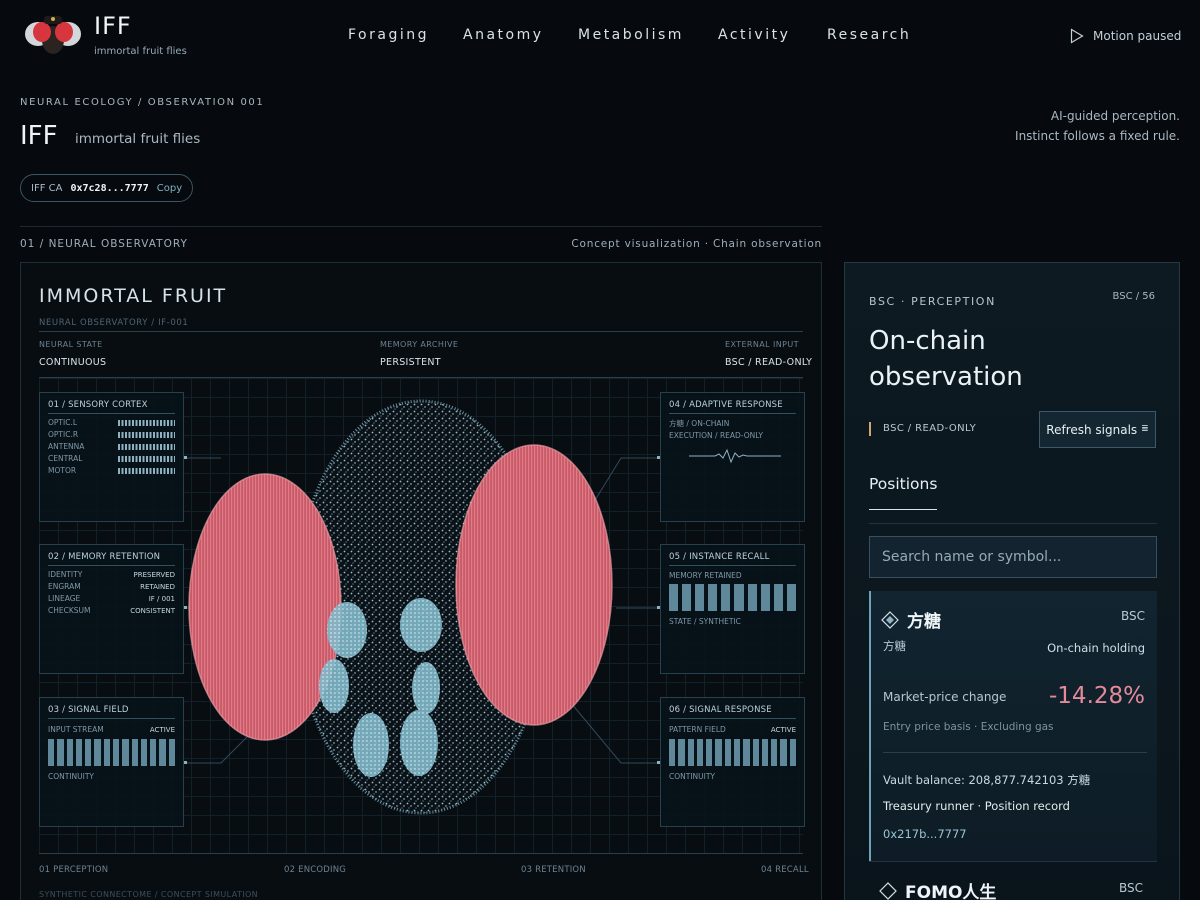 The width and height of the screenshot is (1200, 900). Describe the element at coordinates (697, 729) in the screenshot. I see `row-label: PATTERN FIELD` at that location.